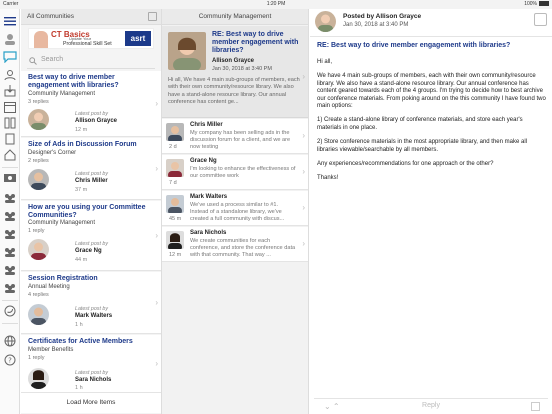 This screenshot has height=414, width=552. What do you see at coordinates (10, 91) in the screenshot?
I see `download-icon` at bounding box center [10, 91].